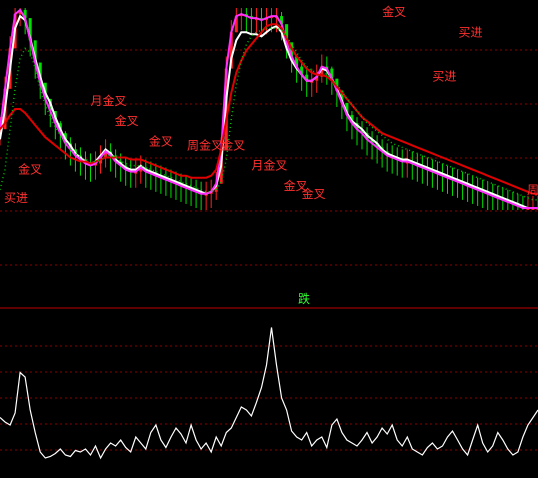 The width and height of the screenshot is (538, 478). Describe the element at coordinates (205, 144) in the screenshot. I see `signal-label: 周金叉` at that location.